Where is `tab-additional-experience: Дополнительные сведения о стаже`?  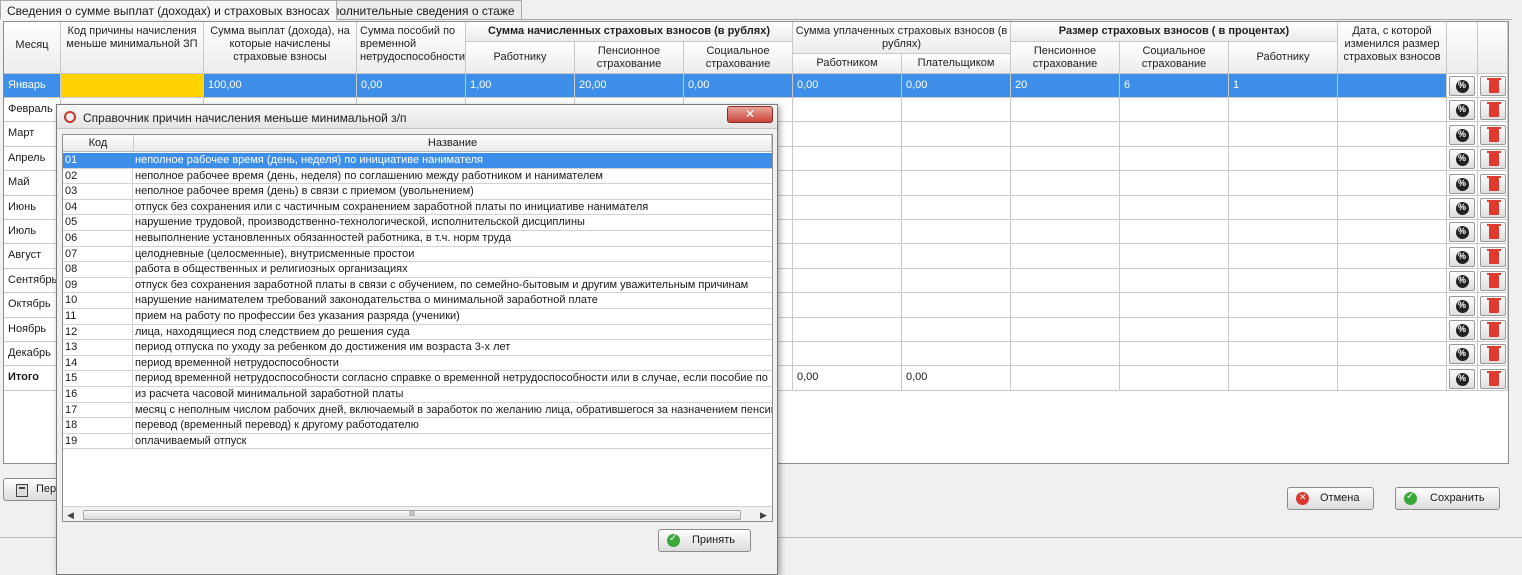
tab-additional-experience: Дополнительные сведения о стаже is located at coordinates (416, 10).